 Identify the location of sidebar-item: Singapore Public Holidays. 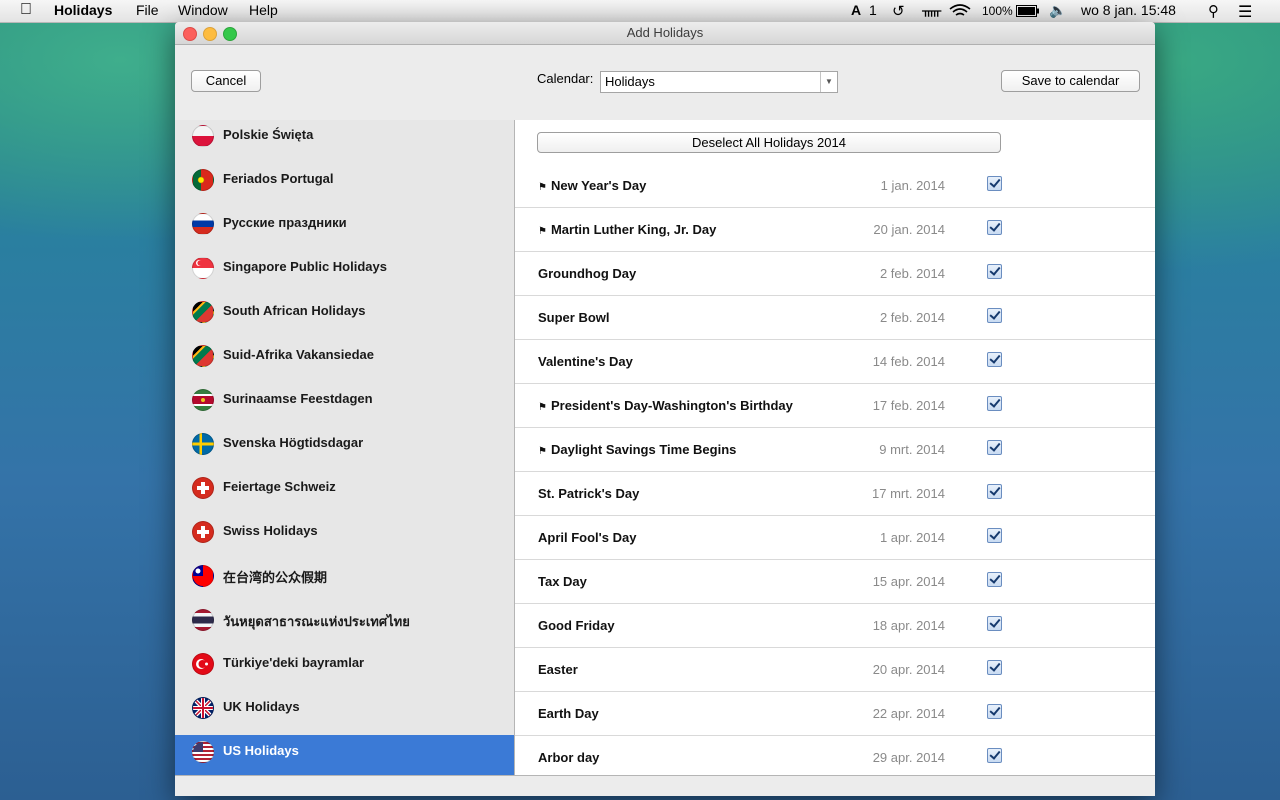
(344, 273).